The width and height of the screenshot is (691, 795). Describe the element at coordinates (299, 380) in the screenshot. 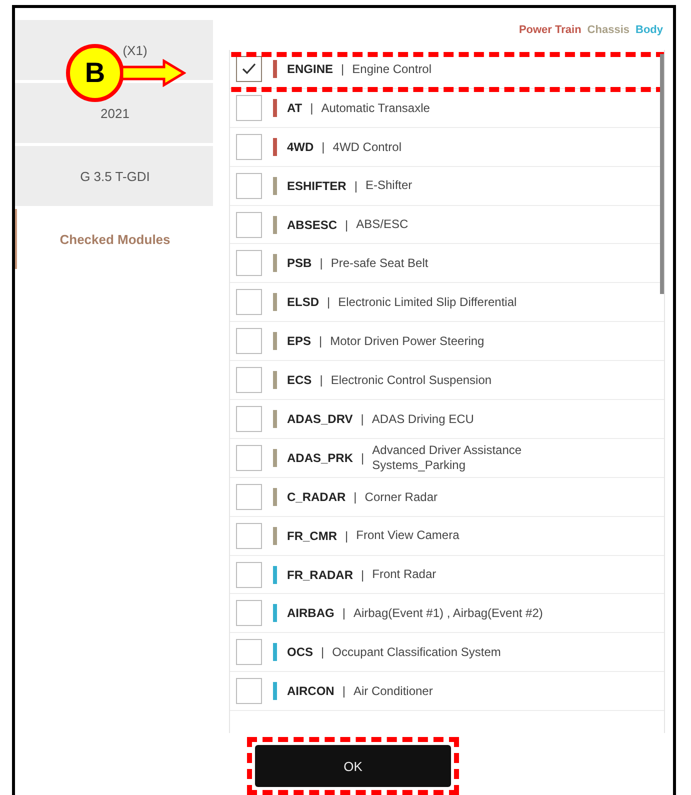

I see `module-code: ECS` at that location.